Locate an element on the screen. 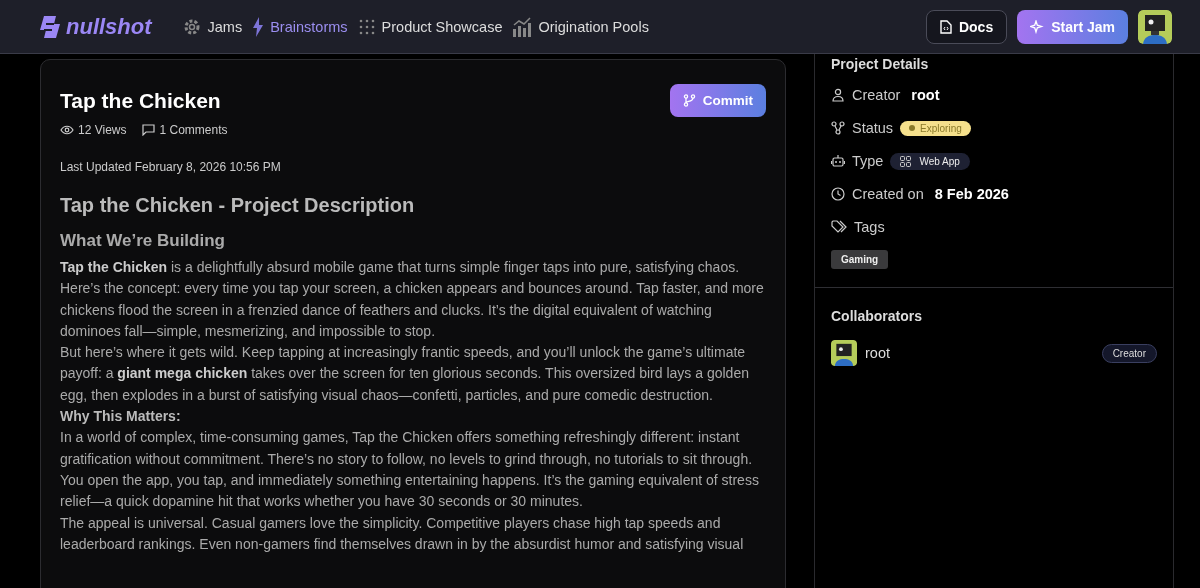  nodes-icon is located at coordinates (838, 128).